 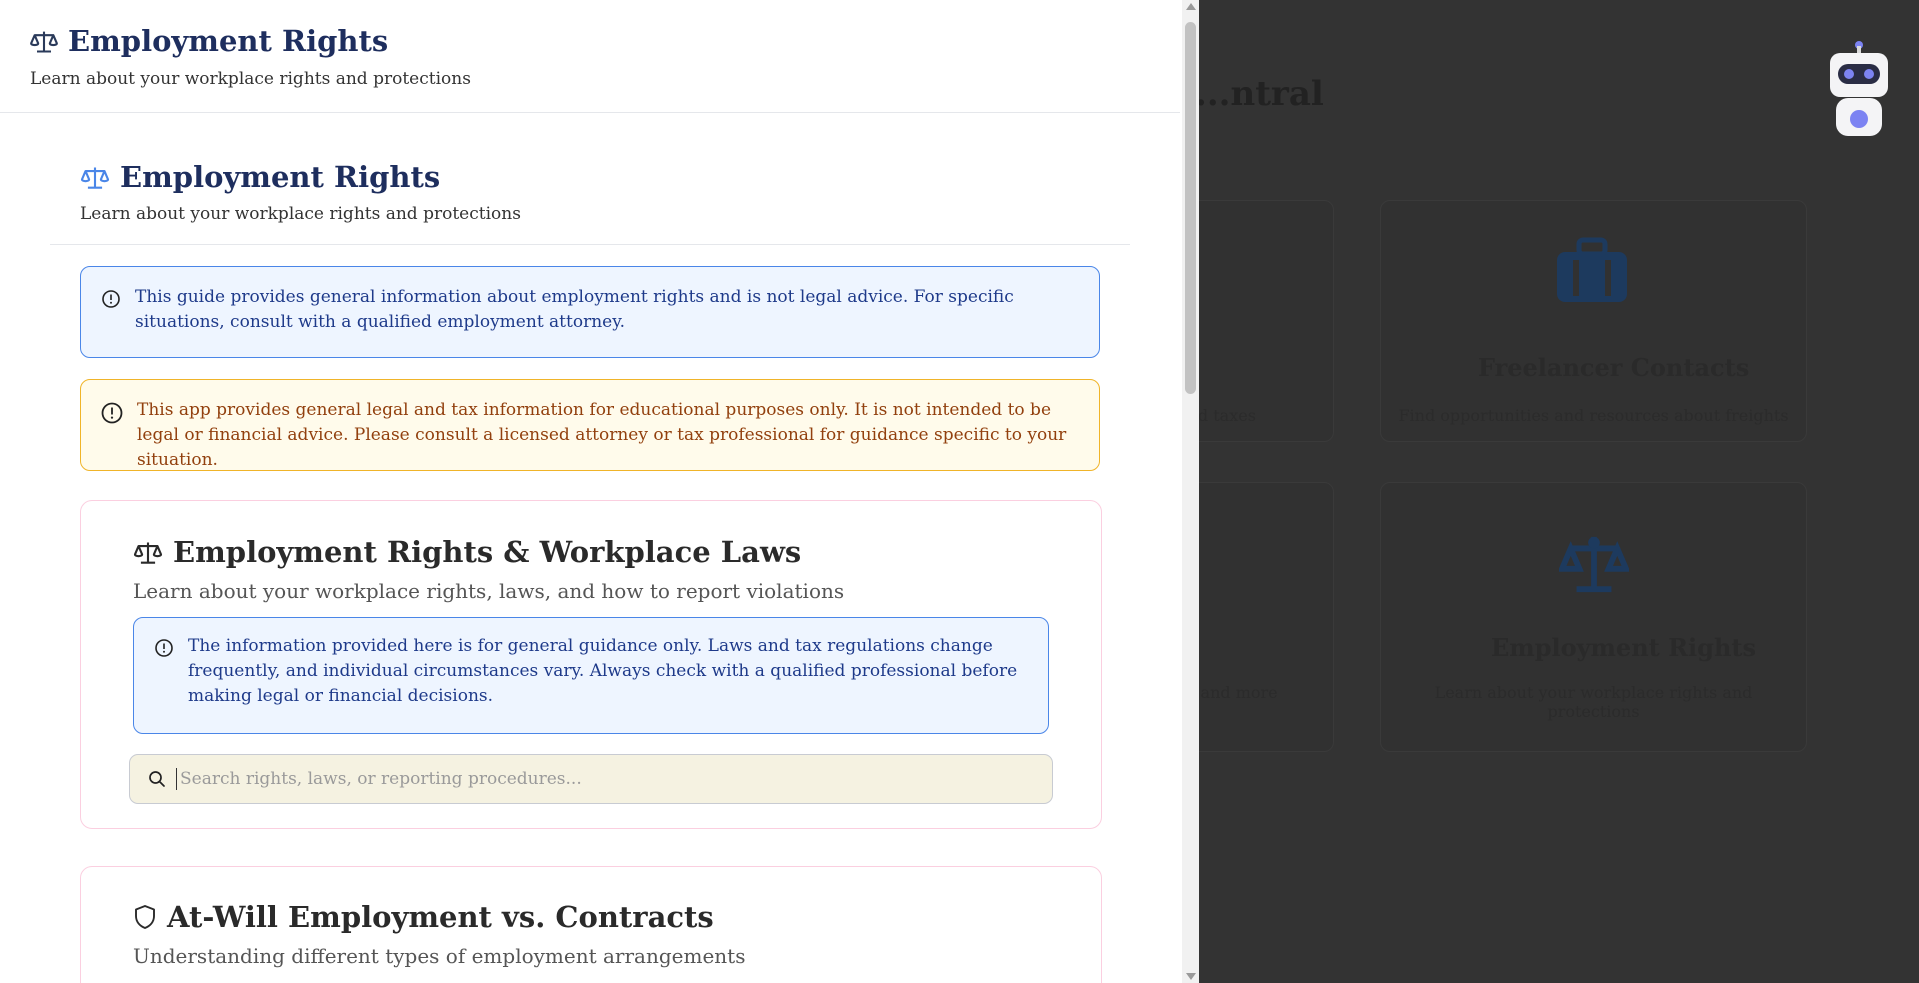 What do you see at coordinates (1614, 367) in the screenshot?
I see `background-card-title: Freelancer Contacts` at bounding box center [1614, 367].